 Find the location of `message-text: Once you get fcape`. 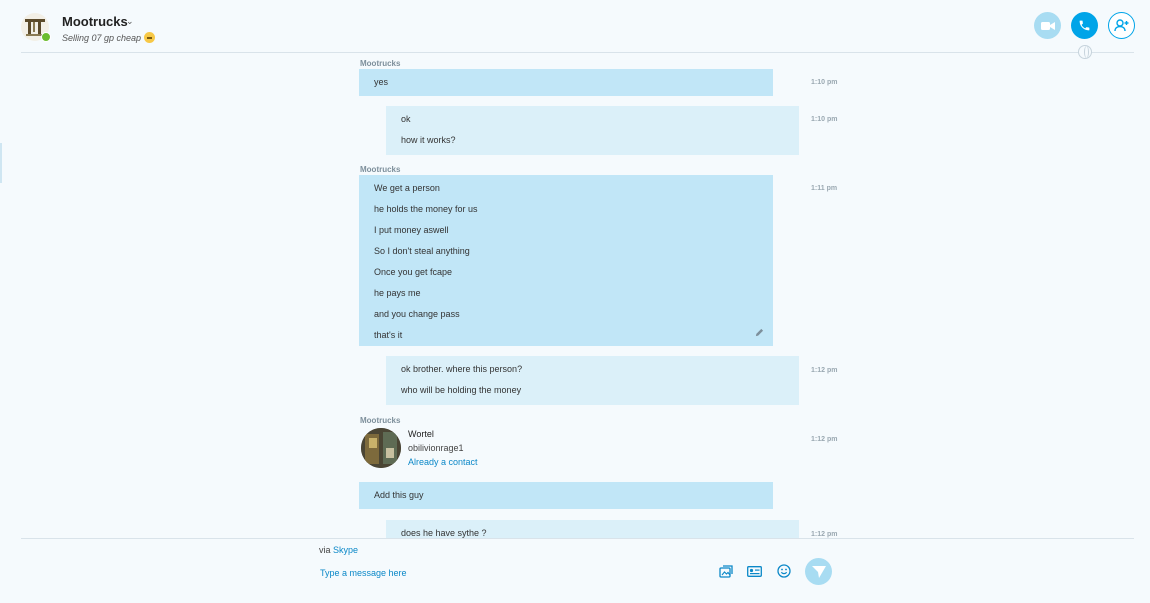

message-text: Once you get fcape is located at coordinates (413, 272).